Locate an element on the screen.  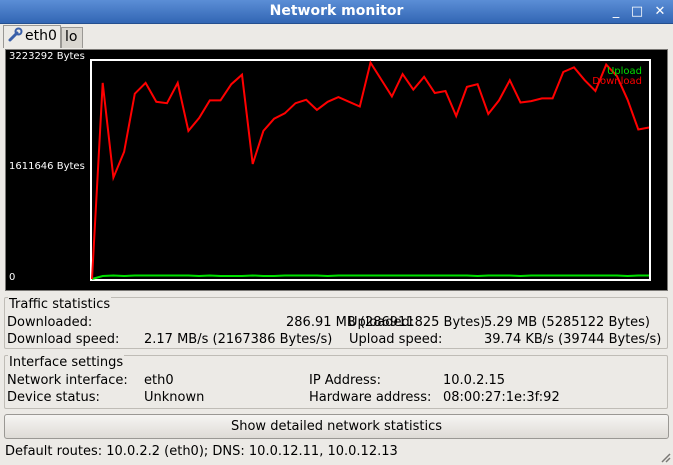
uploaded-value: 5.29 MB (5285122 Bytes) is located at coordinates (567, 322).